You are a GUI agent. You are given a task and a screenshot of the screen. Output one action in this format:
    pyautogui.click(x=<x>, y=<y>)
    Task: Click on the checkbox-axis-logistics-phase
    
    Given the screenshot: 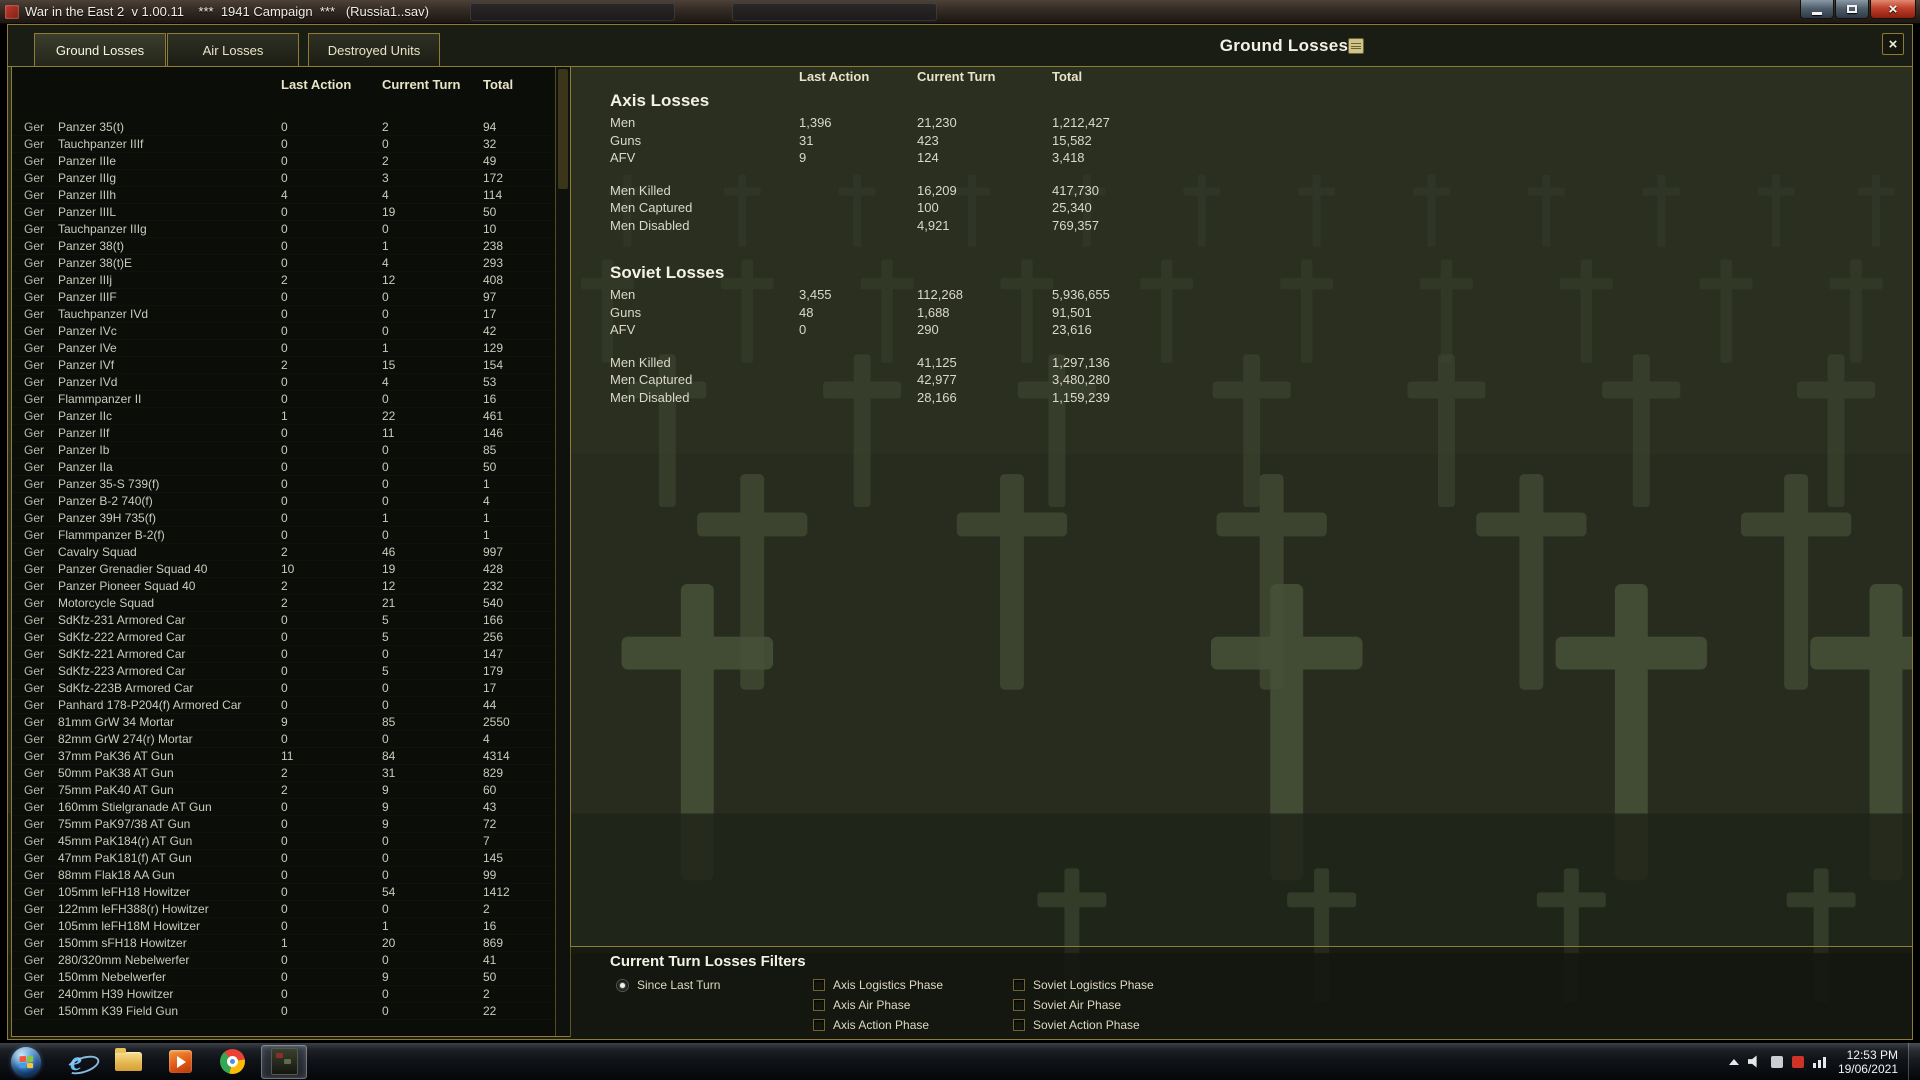 What is the action you would take?
    pyautogui.click(x=819, y=985)
    